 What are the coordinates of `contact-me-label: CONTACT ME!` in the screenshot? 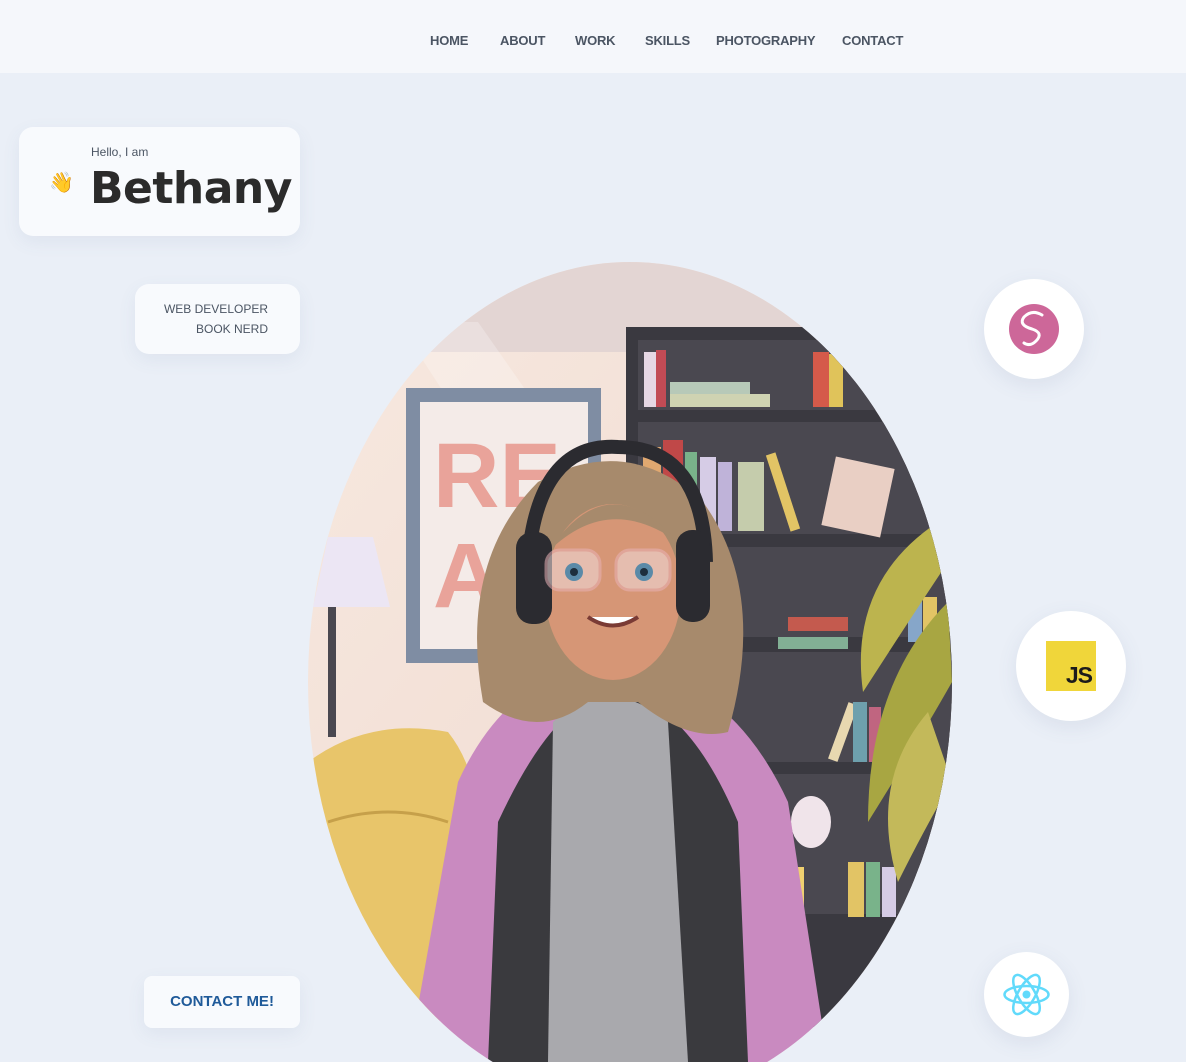 It's located at (222, 1001).